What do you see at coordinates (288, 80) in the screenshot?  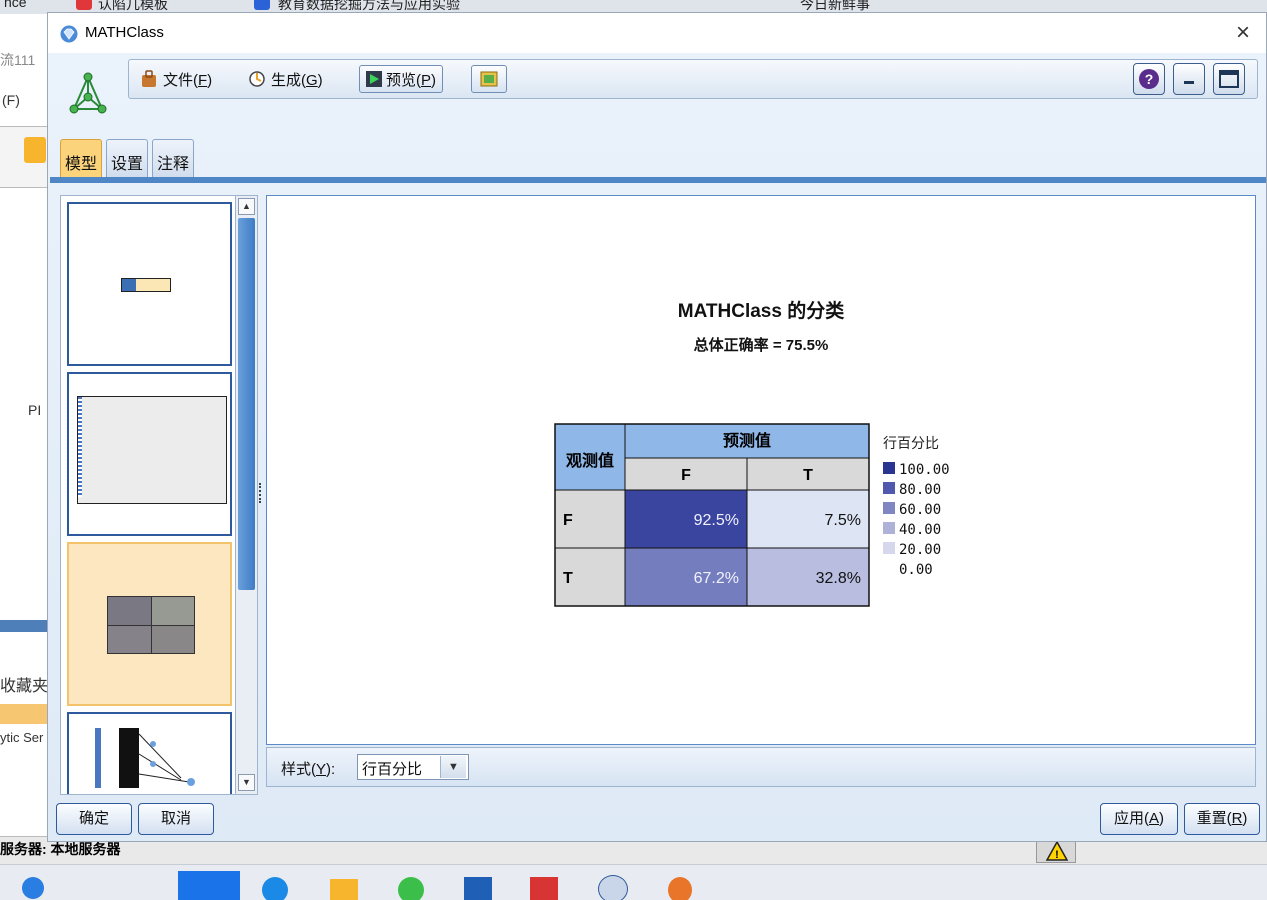 I see `generate-menu-label: 生成(` at bounding box center [288, 80].